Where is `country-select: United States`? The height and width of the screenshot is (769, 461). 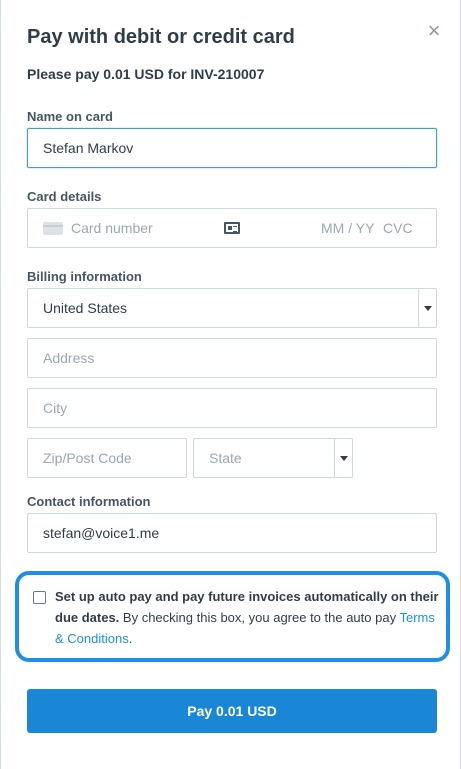
country-select: United States is located at coordinates (232, 308).